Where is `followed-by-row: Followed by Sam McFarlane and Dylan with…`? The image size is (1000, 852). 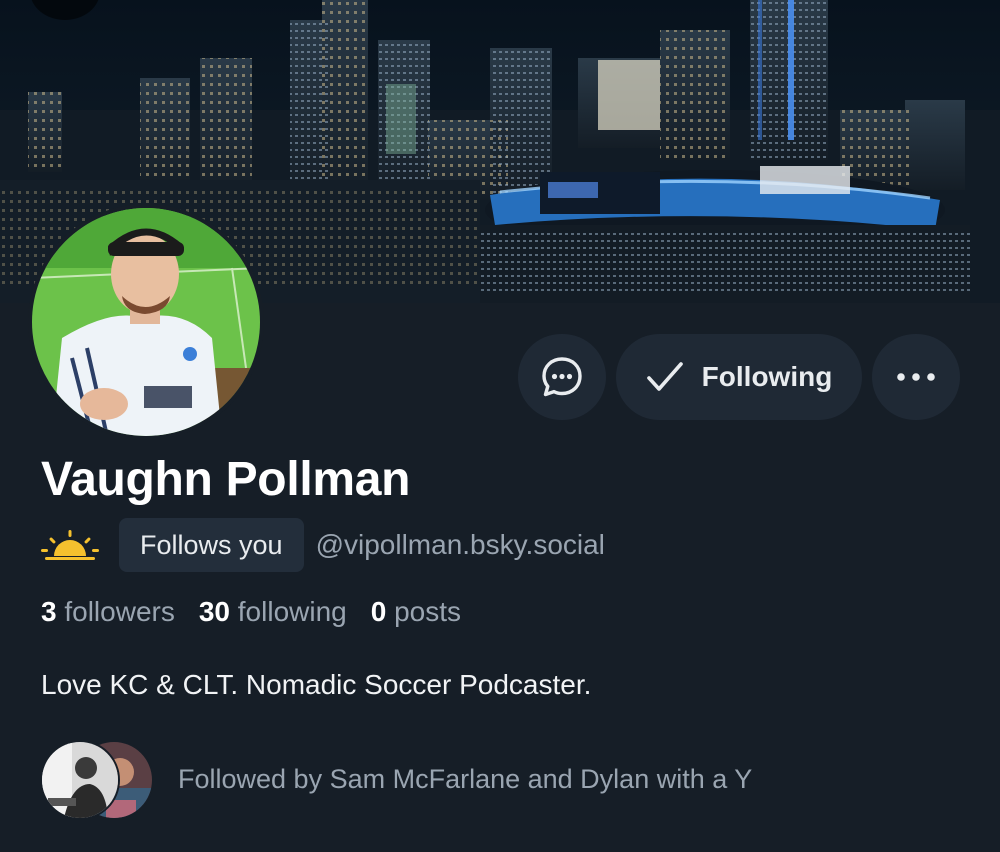
followed-by-row: Followed by Sam McFarlane and Dylan with… is located at coordinates (396, 780).